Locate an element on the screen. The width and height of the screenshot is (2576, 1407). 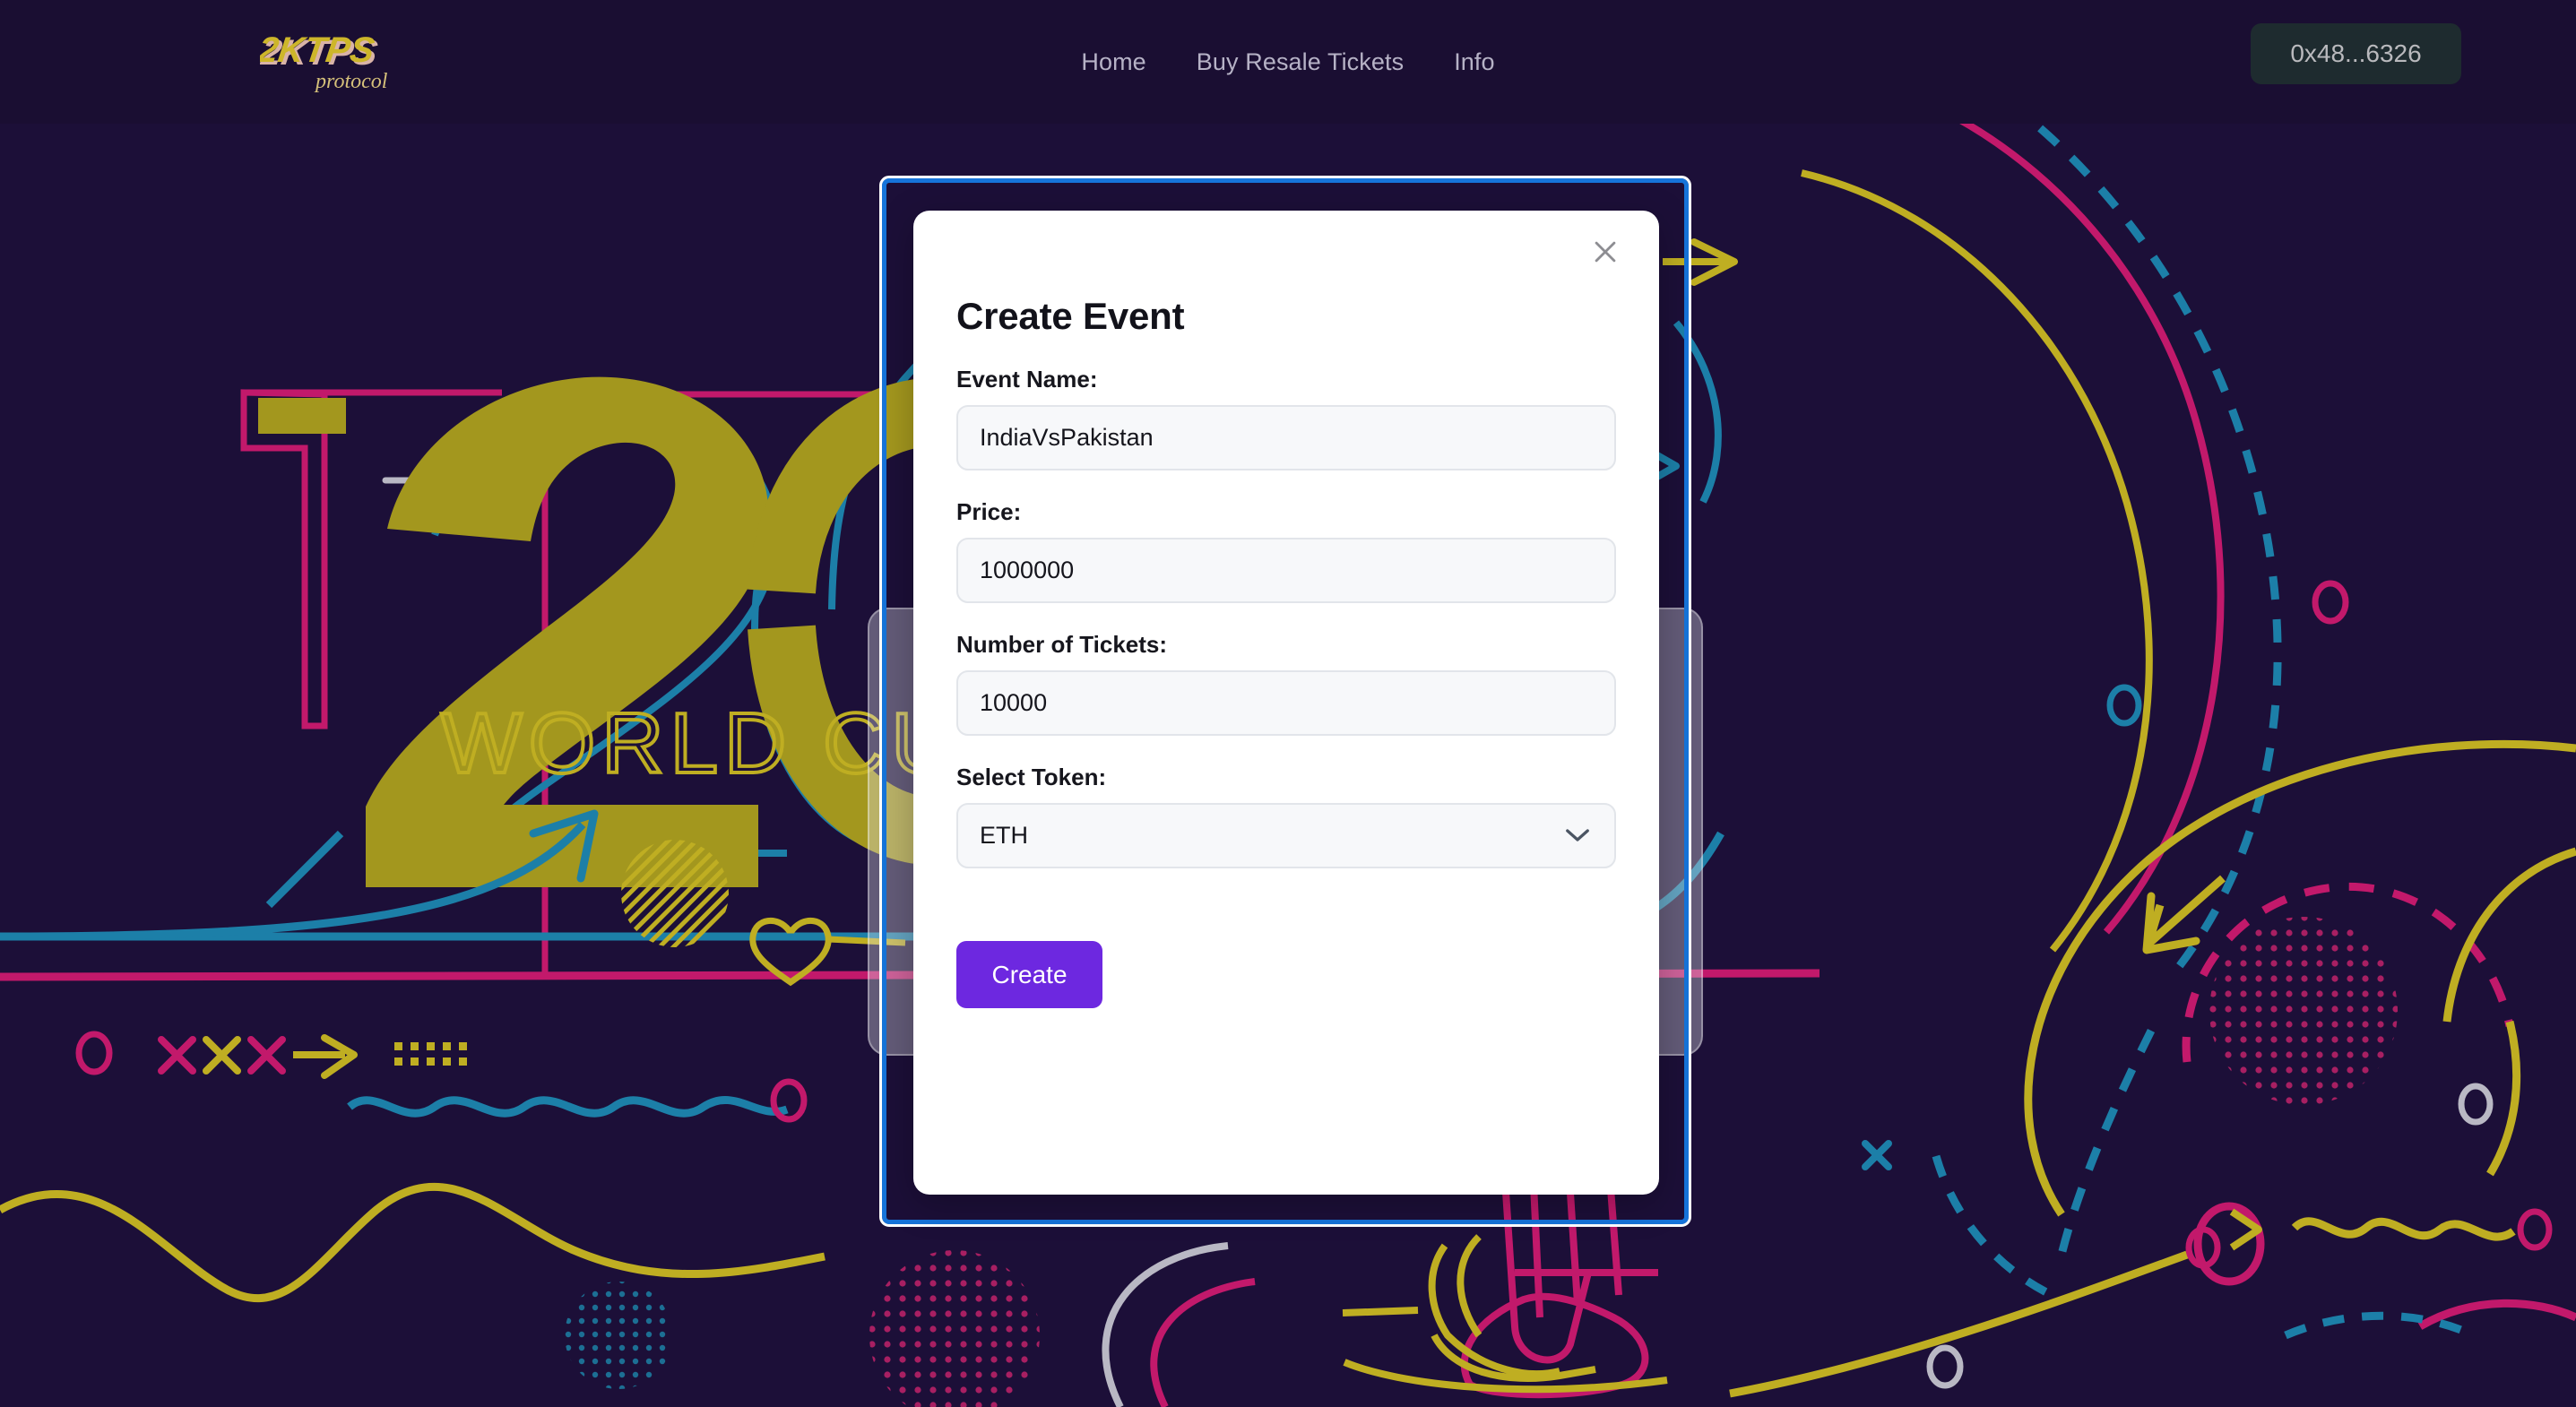
field-number-of-tickets: Number of Tickets: is located at coordinates (1286, 683).